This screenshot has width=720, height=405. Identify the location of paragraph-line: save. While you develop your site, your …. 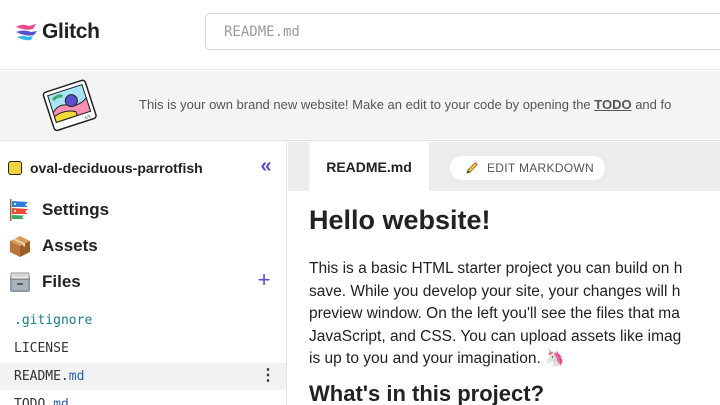
(495, 291).